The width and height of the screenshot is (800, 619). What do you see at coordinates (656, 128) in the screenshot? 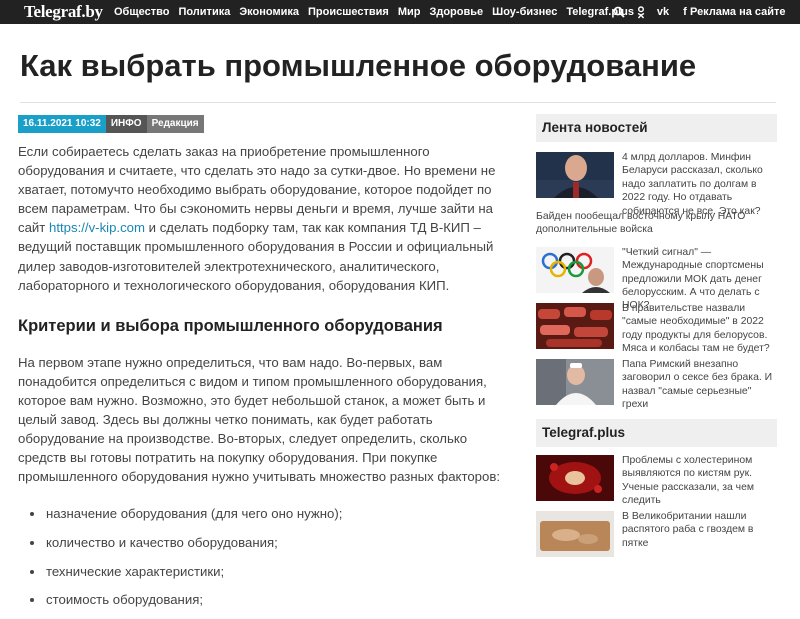
I see `news-feed-title: Лента новостей` at bounding box center [656, 128].